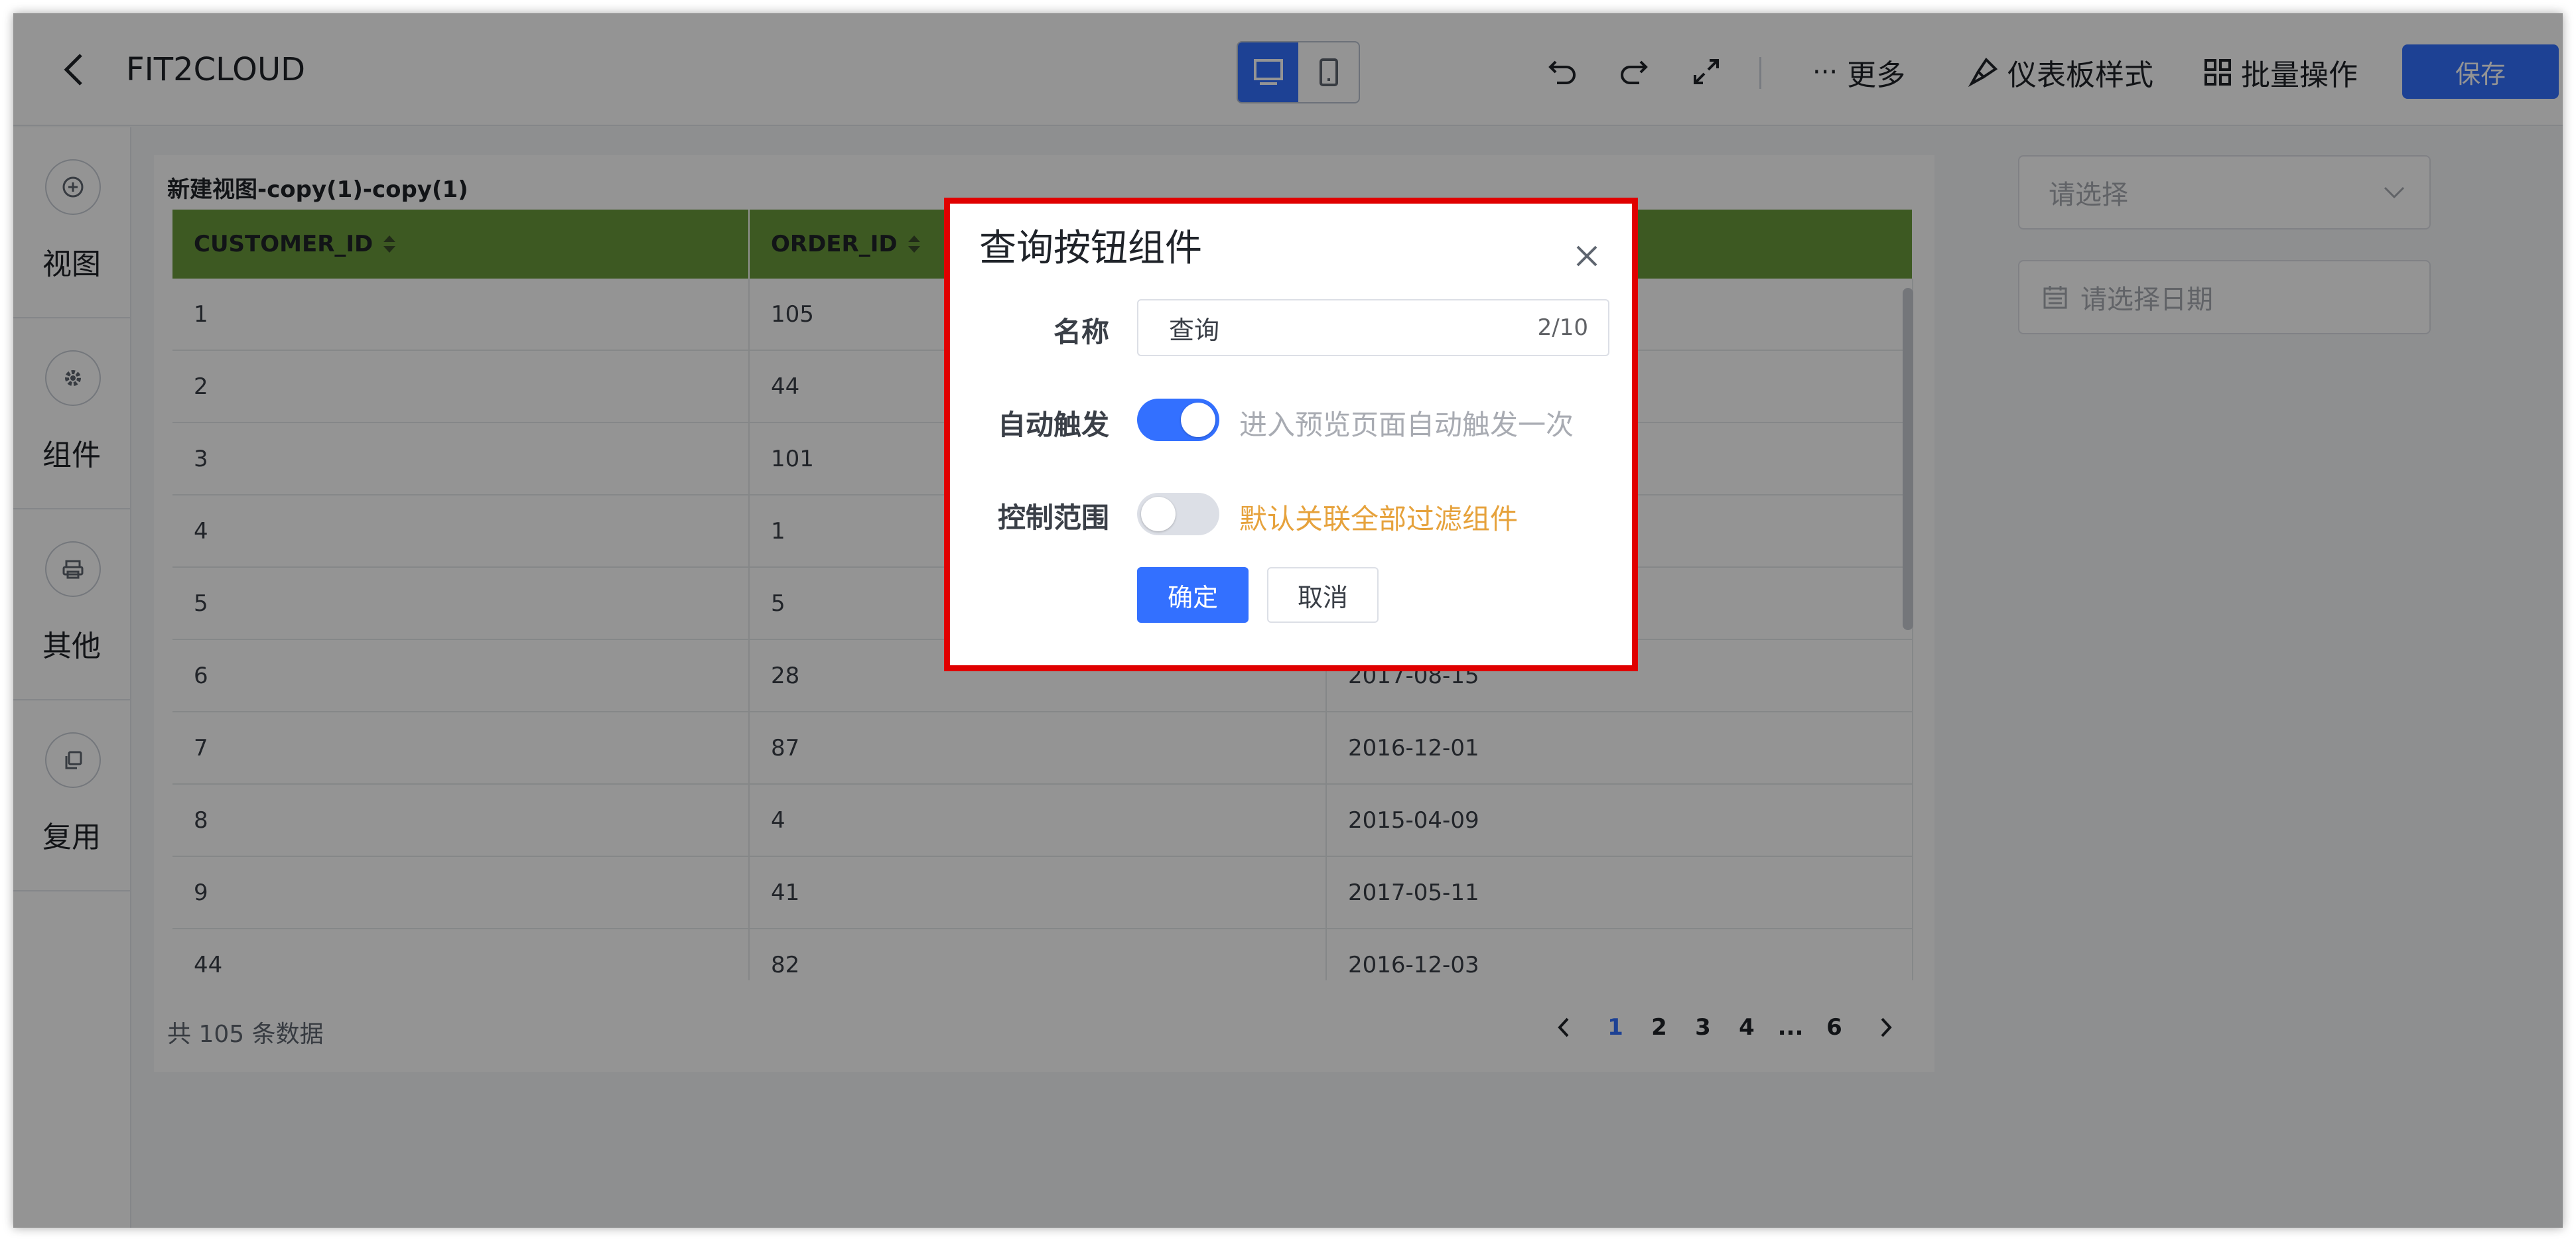 Image resolution: width=2576 pixels, height=1241 pixels. What do you see at coordinates (1090, 248) in the screenshot?
I see `dialog-title: 查询按钮组件` at bounding box center [1090, 248].